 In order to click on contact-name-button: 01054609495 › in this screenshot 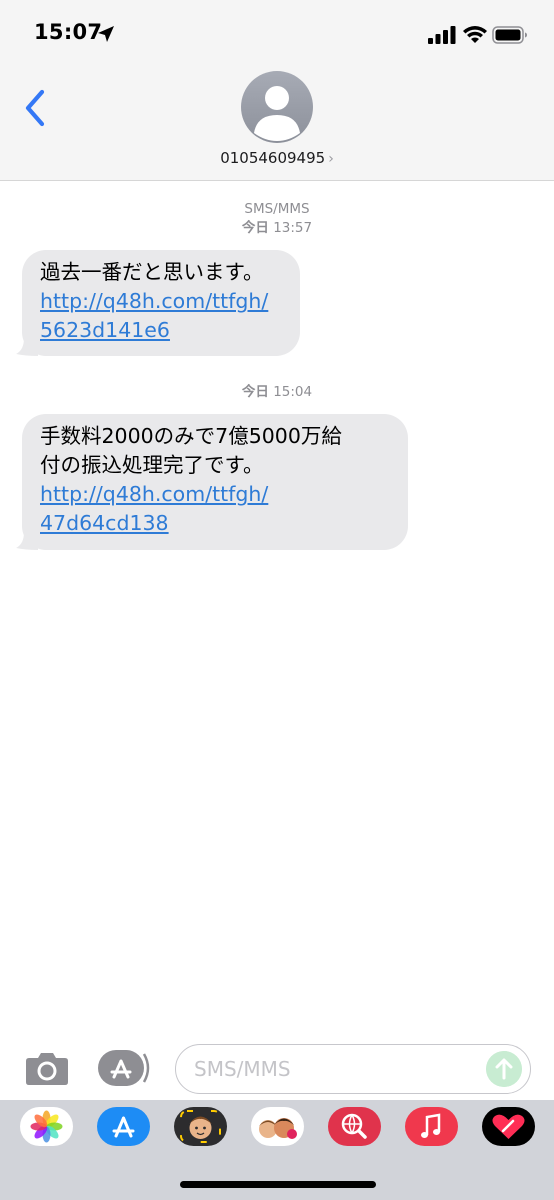, I will do `click(277, 158)`.